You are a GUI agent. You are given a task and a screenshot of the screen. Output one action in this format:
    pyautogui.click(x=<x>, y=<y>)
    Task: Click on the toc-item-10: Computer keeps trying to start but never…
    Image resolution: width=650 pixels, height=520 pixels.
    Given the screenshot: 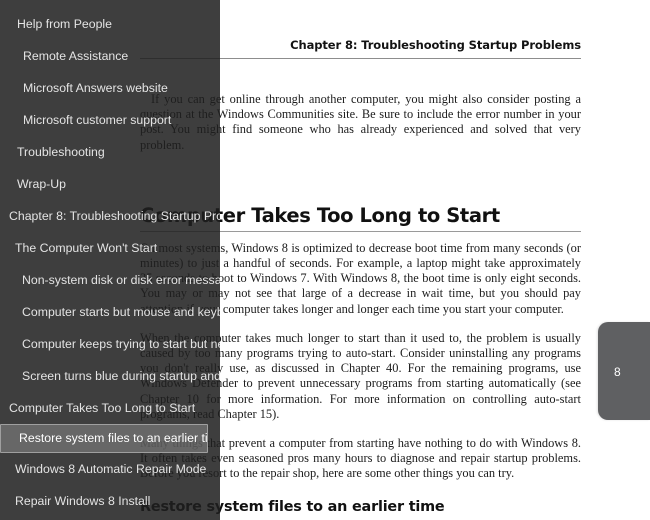 What is the action you would take?
    pyautogui.click(x=110, y=344)
    